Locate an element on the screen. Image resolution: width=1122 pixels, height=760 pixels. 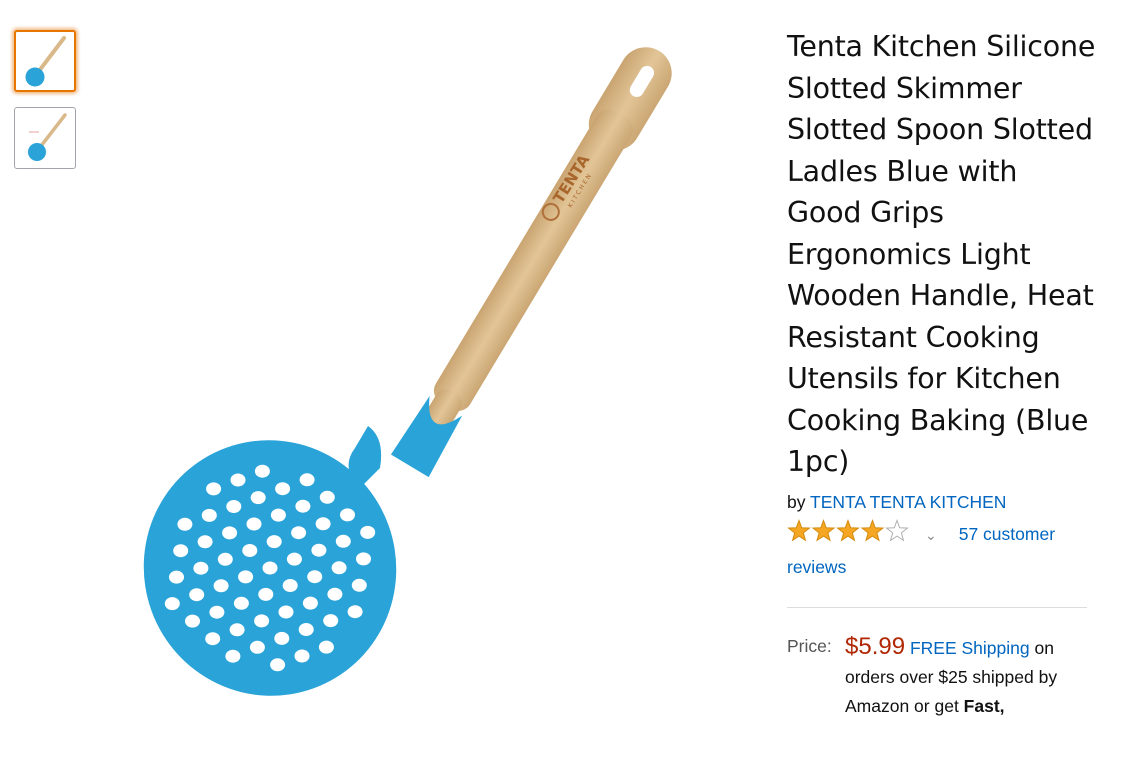
divider is located at coordinates (937, 607).